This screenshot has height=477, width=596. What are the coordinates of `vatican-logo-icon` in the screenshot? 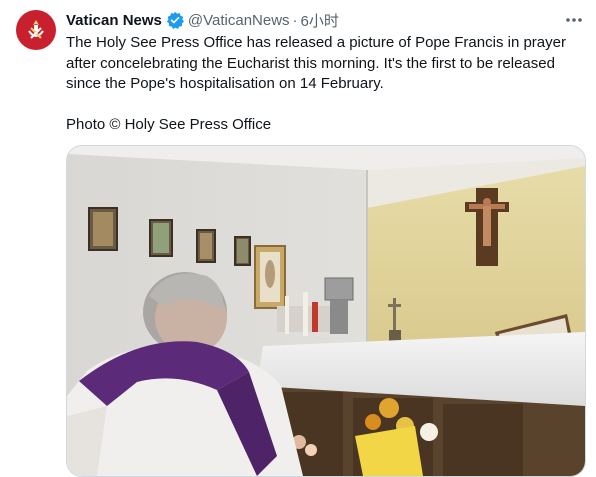 It's located at (36, 29).